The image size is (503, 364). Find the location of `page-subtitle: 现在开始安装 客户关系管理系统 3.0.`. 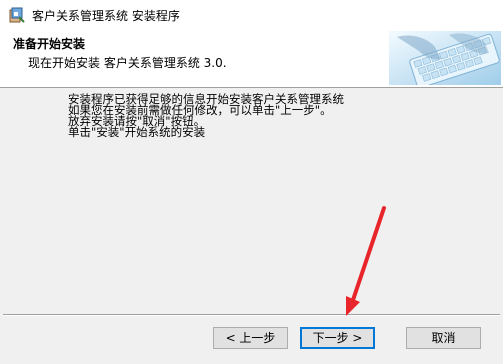

page-subtitle: 现在开始安装 客户关系管理系统 3.0. is located at coordinates (127, 63).